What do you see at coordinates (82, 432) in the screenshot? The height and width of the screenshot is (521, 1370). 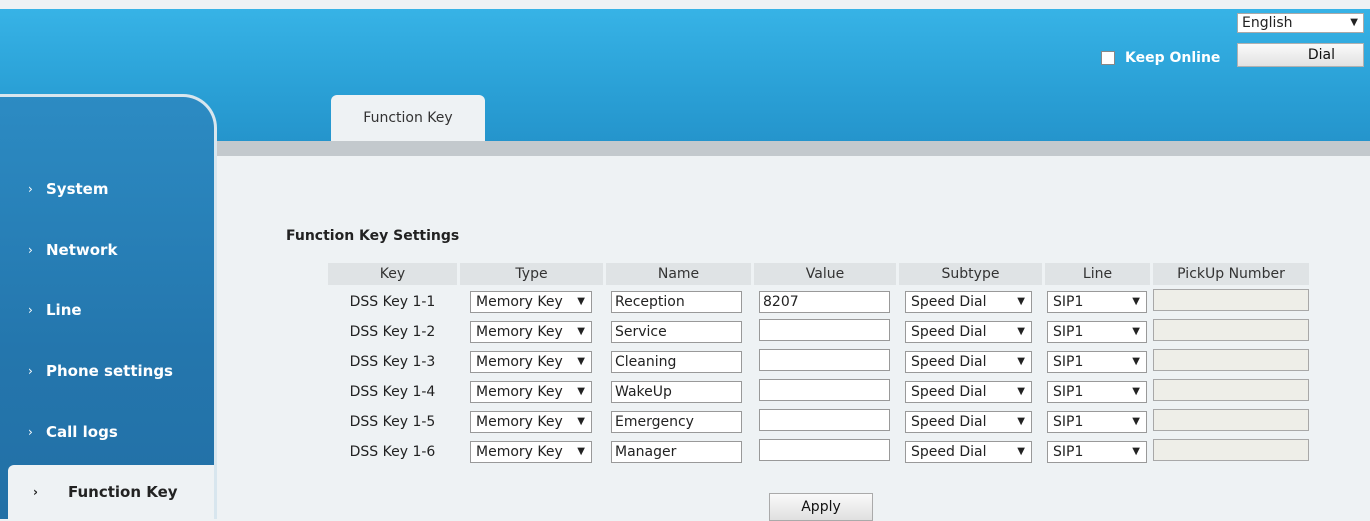 I see `sidebar-item-label: Call logs` at bounding box center [82, 432].